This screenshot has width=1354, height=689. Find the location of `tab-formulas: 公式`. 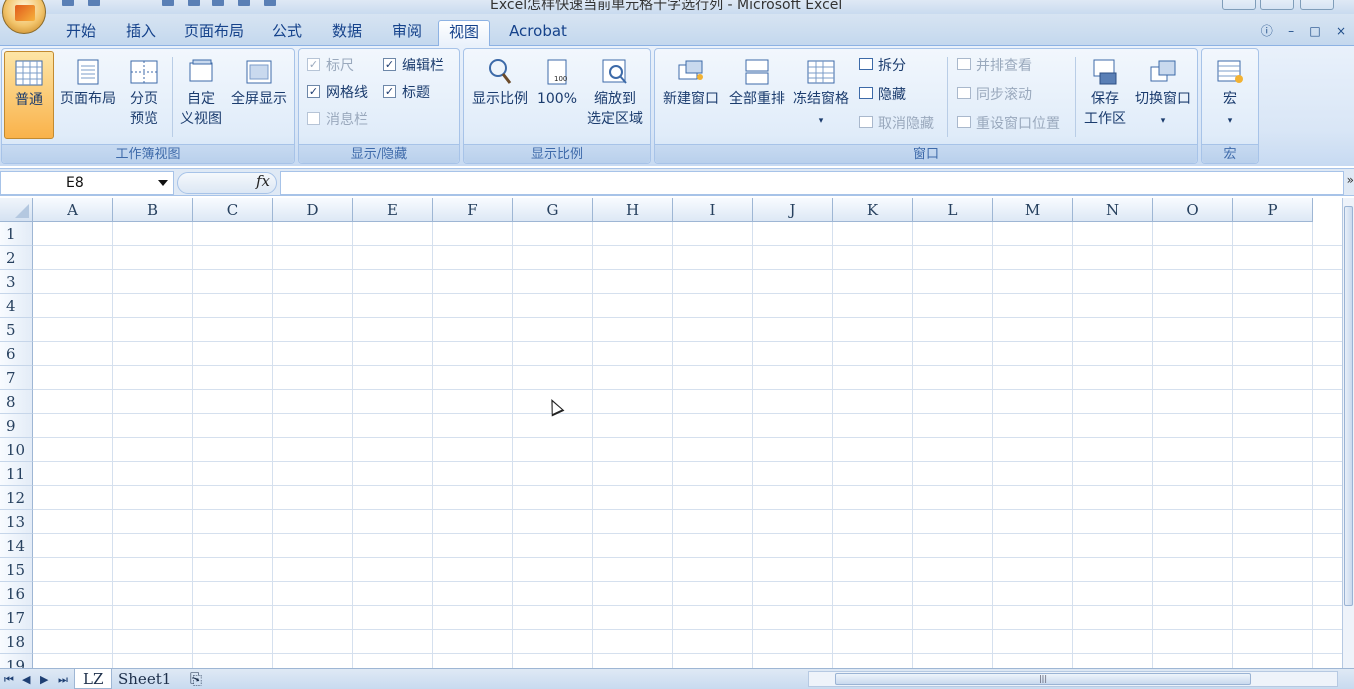

tab-formulas: 公式 is located at coordinates (287, 33).